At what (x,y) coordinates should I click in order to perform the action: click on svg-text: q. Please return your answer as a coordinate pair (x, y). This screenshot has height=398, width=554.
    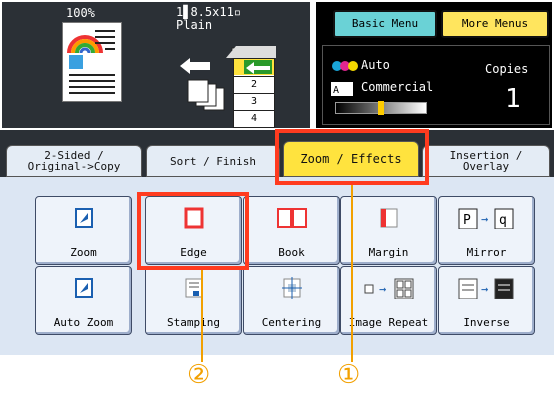
    Looking at the image, I should click on (503, 220).